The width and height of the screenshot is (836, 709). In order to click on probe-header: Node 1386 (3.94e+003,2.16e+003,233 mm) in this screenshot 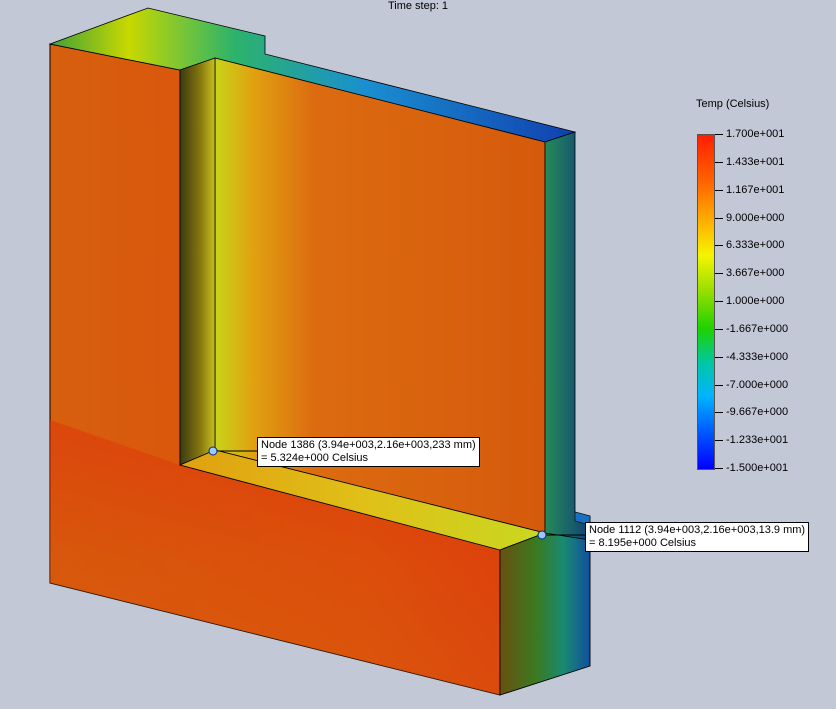, I will do `click(368, 445)`.